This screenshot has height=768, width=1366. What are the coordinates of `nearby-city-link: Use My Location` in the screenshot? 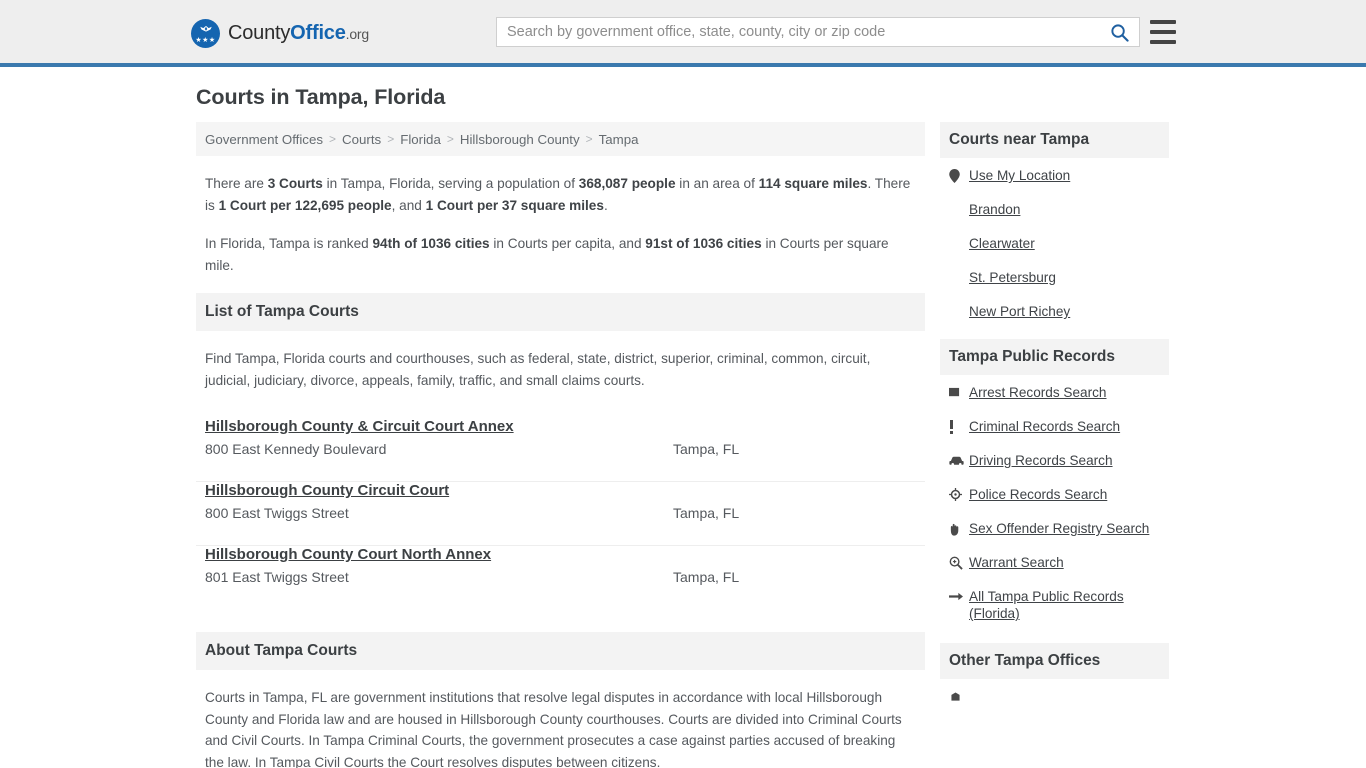 It's located at (1019, 175).